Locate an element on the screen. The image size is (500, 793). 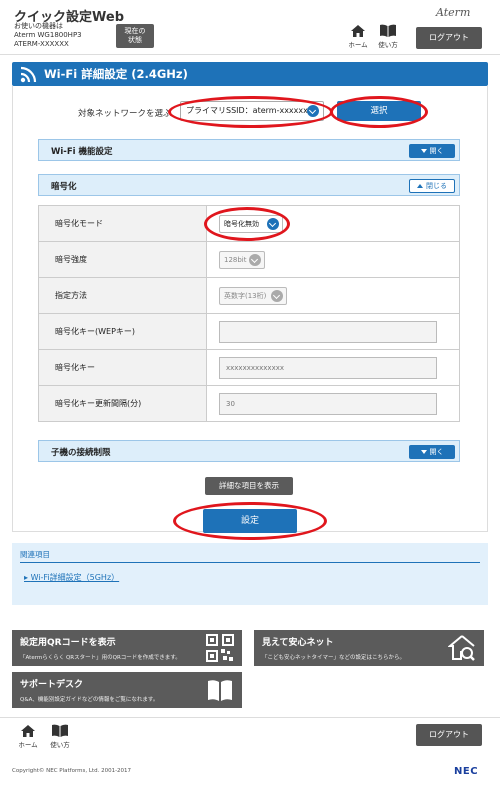
network-select-value: プライマリSSID：aterm-xxxxxx-g is located at coordinates (251, 110).